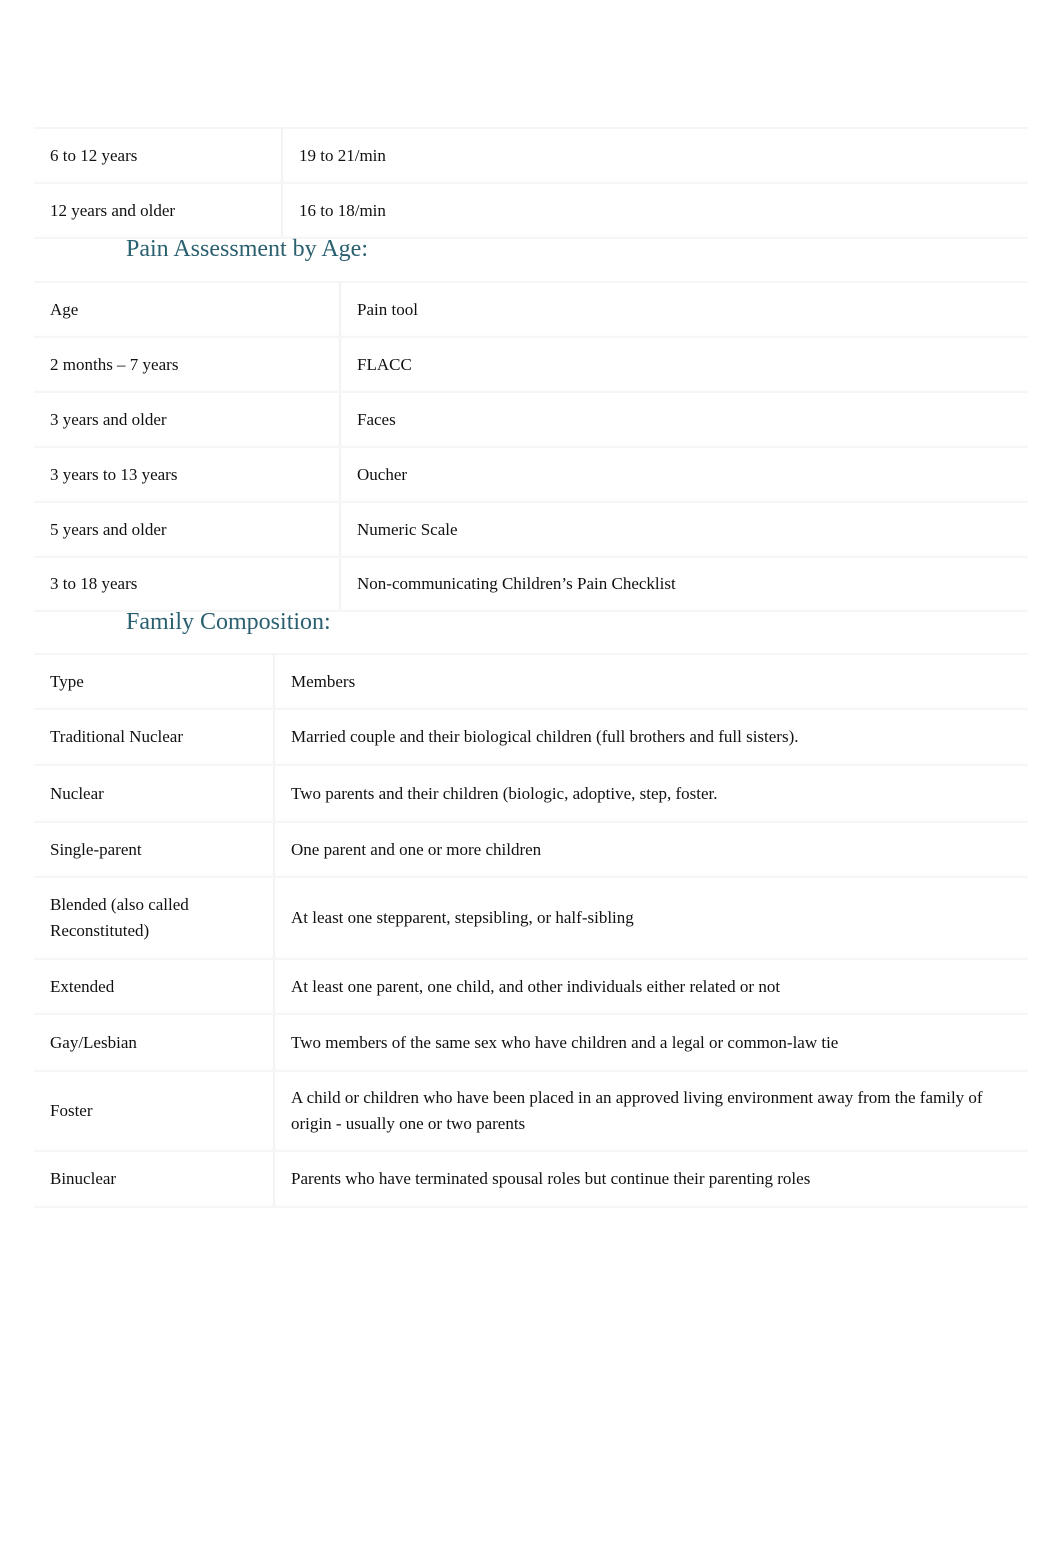 The height and width of the screenshot is (1561, 1062). Describe the element at coordinates (187, 584) in the screenshot. I see `age-cell: 3 to 18 years` at that location.